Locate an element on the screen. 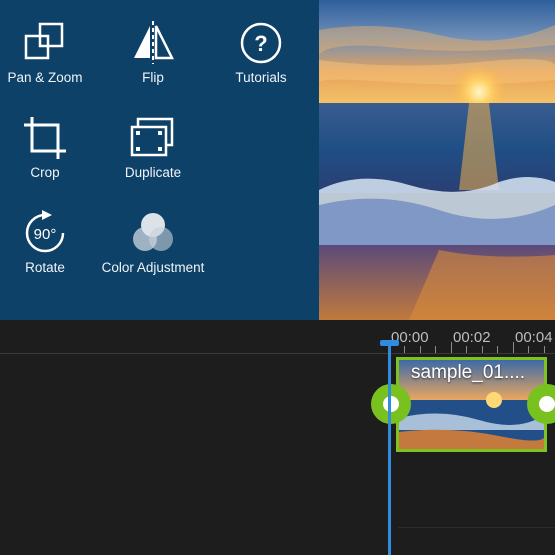 Image resolution: width=555 pixels, height=555 pixels. trim-handle-left is located at coordinates (391, 404).